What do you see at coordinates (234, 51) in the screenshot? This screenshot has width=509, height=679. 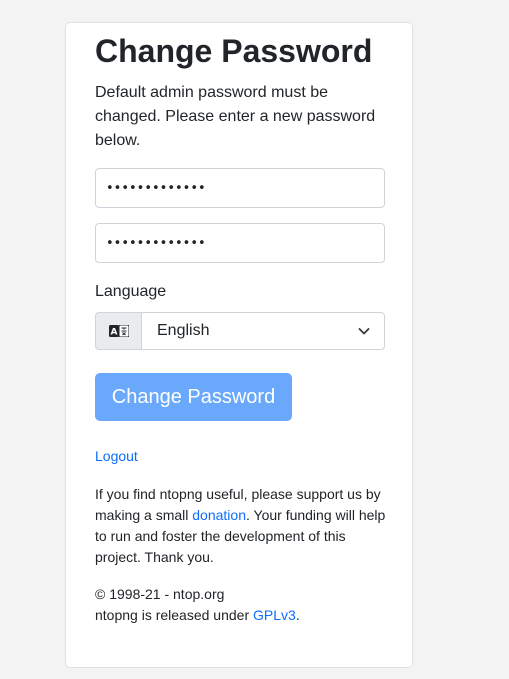 I see `page-title: Change Password` at bounding box center [234, 51].